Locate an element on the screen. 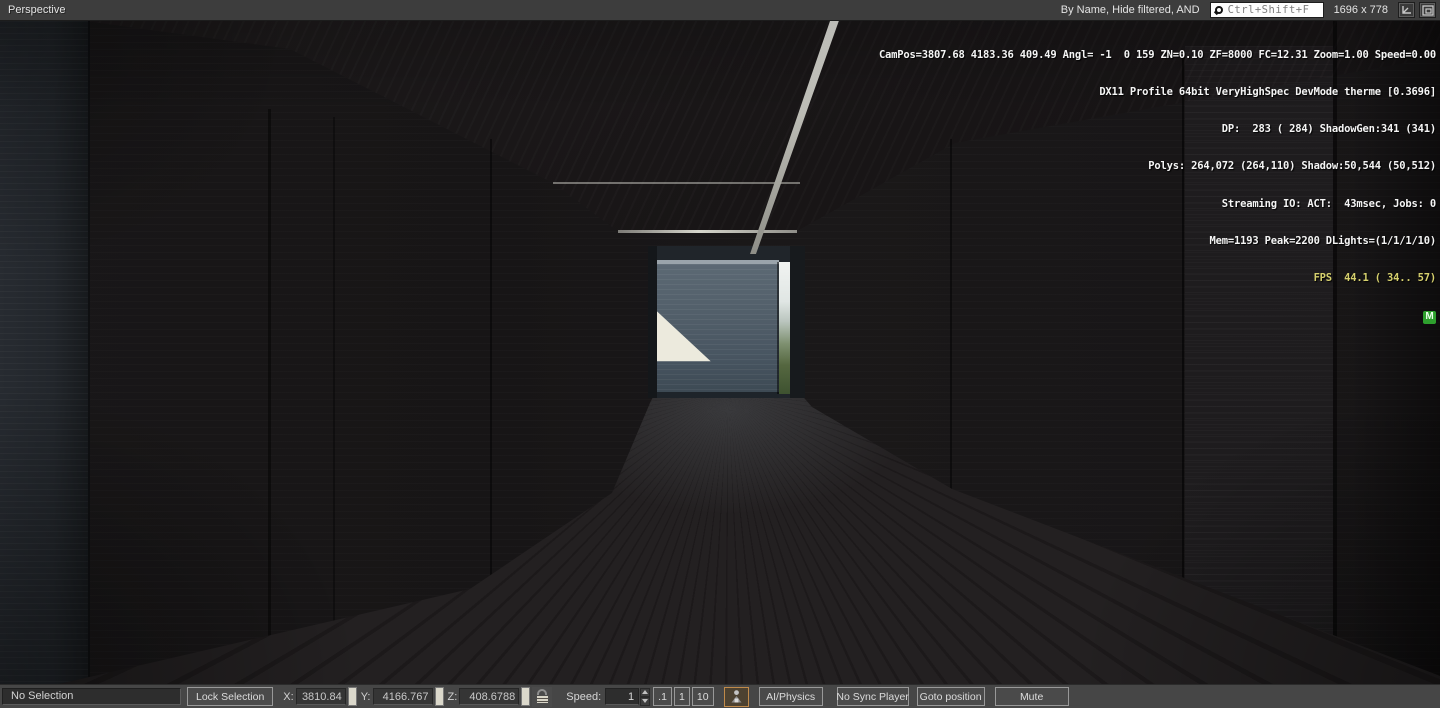 Image resolution: width=1440 pixels, height=708 pixels. z-coordinate-input is located at coordinates (489, 696).